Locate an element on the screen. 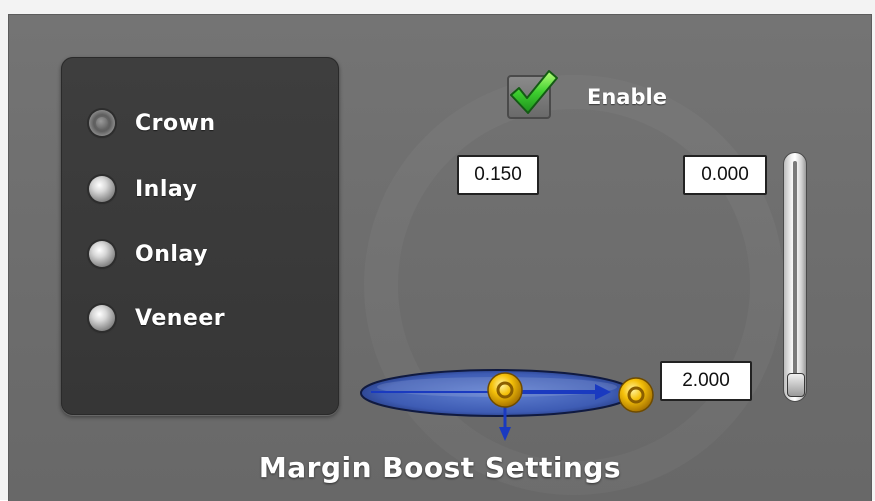  radio-veneer: Veneer is located at coordinates (157, 318).